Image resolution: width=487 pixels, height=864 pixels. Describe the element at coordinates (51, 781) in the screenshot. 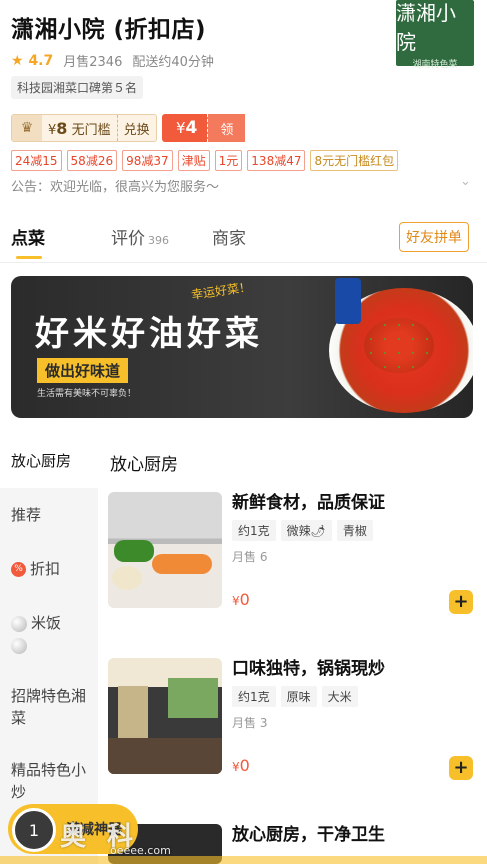

I see `sidebar-item-specialty: 精品特色小炒` at that location.